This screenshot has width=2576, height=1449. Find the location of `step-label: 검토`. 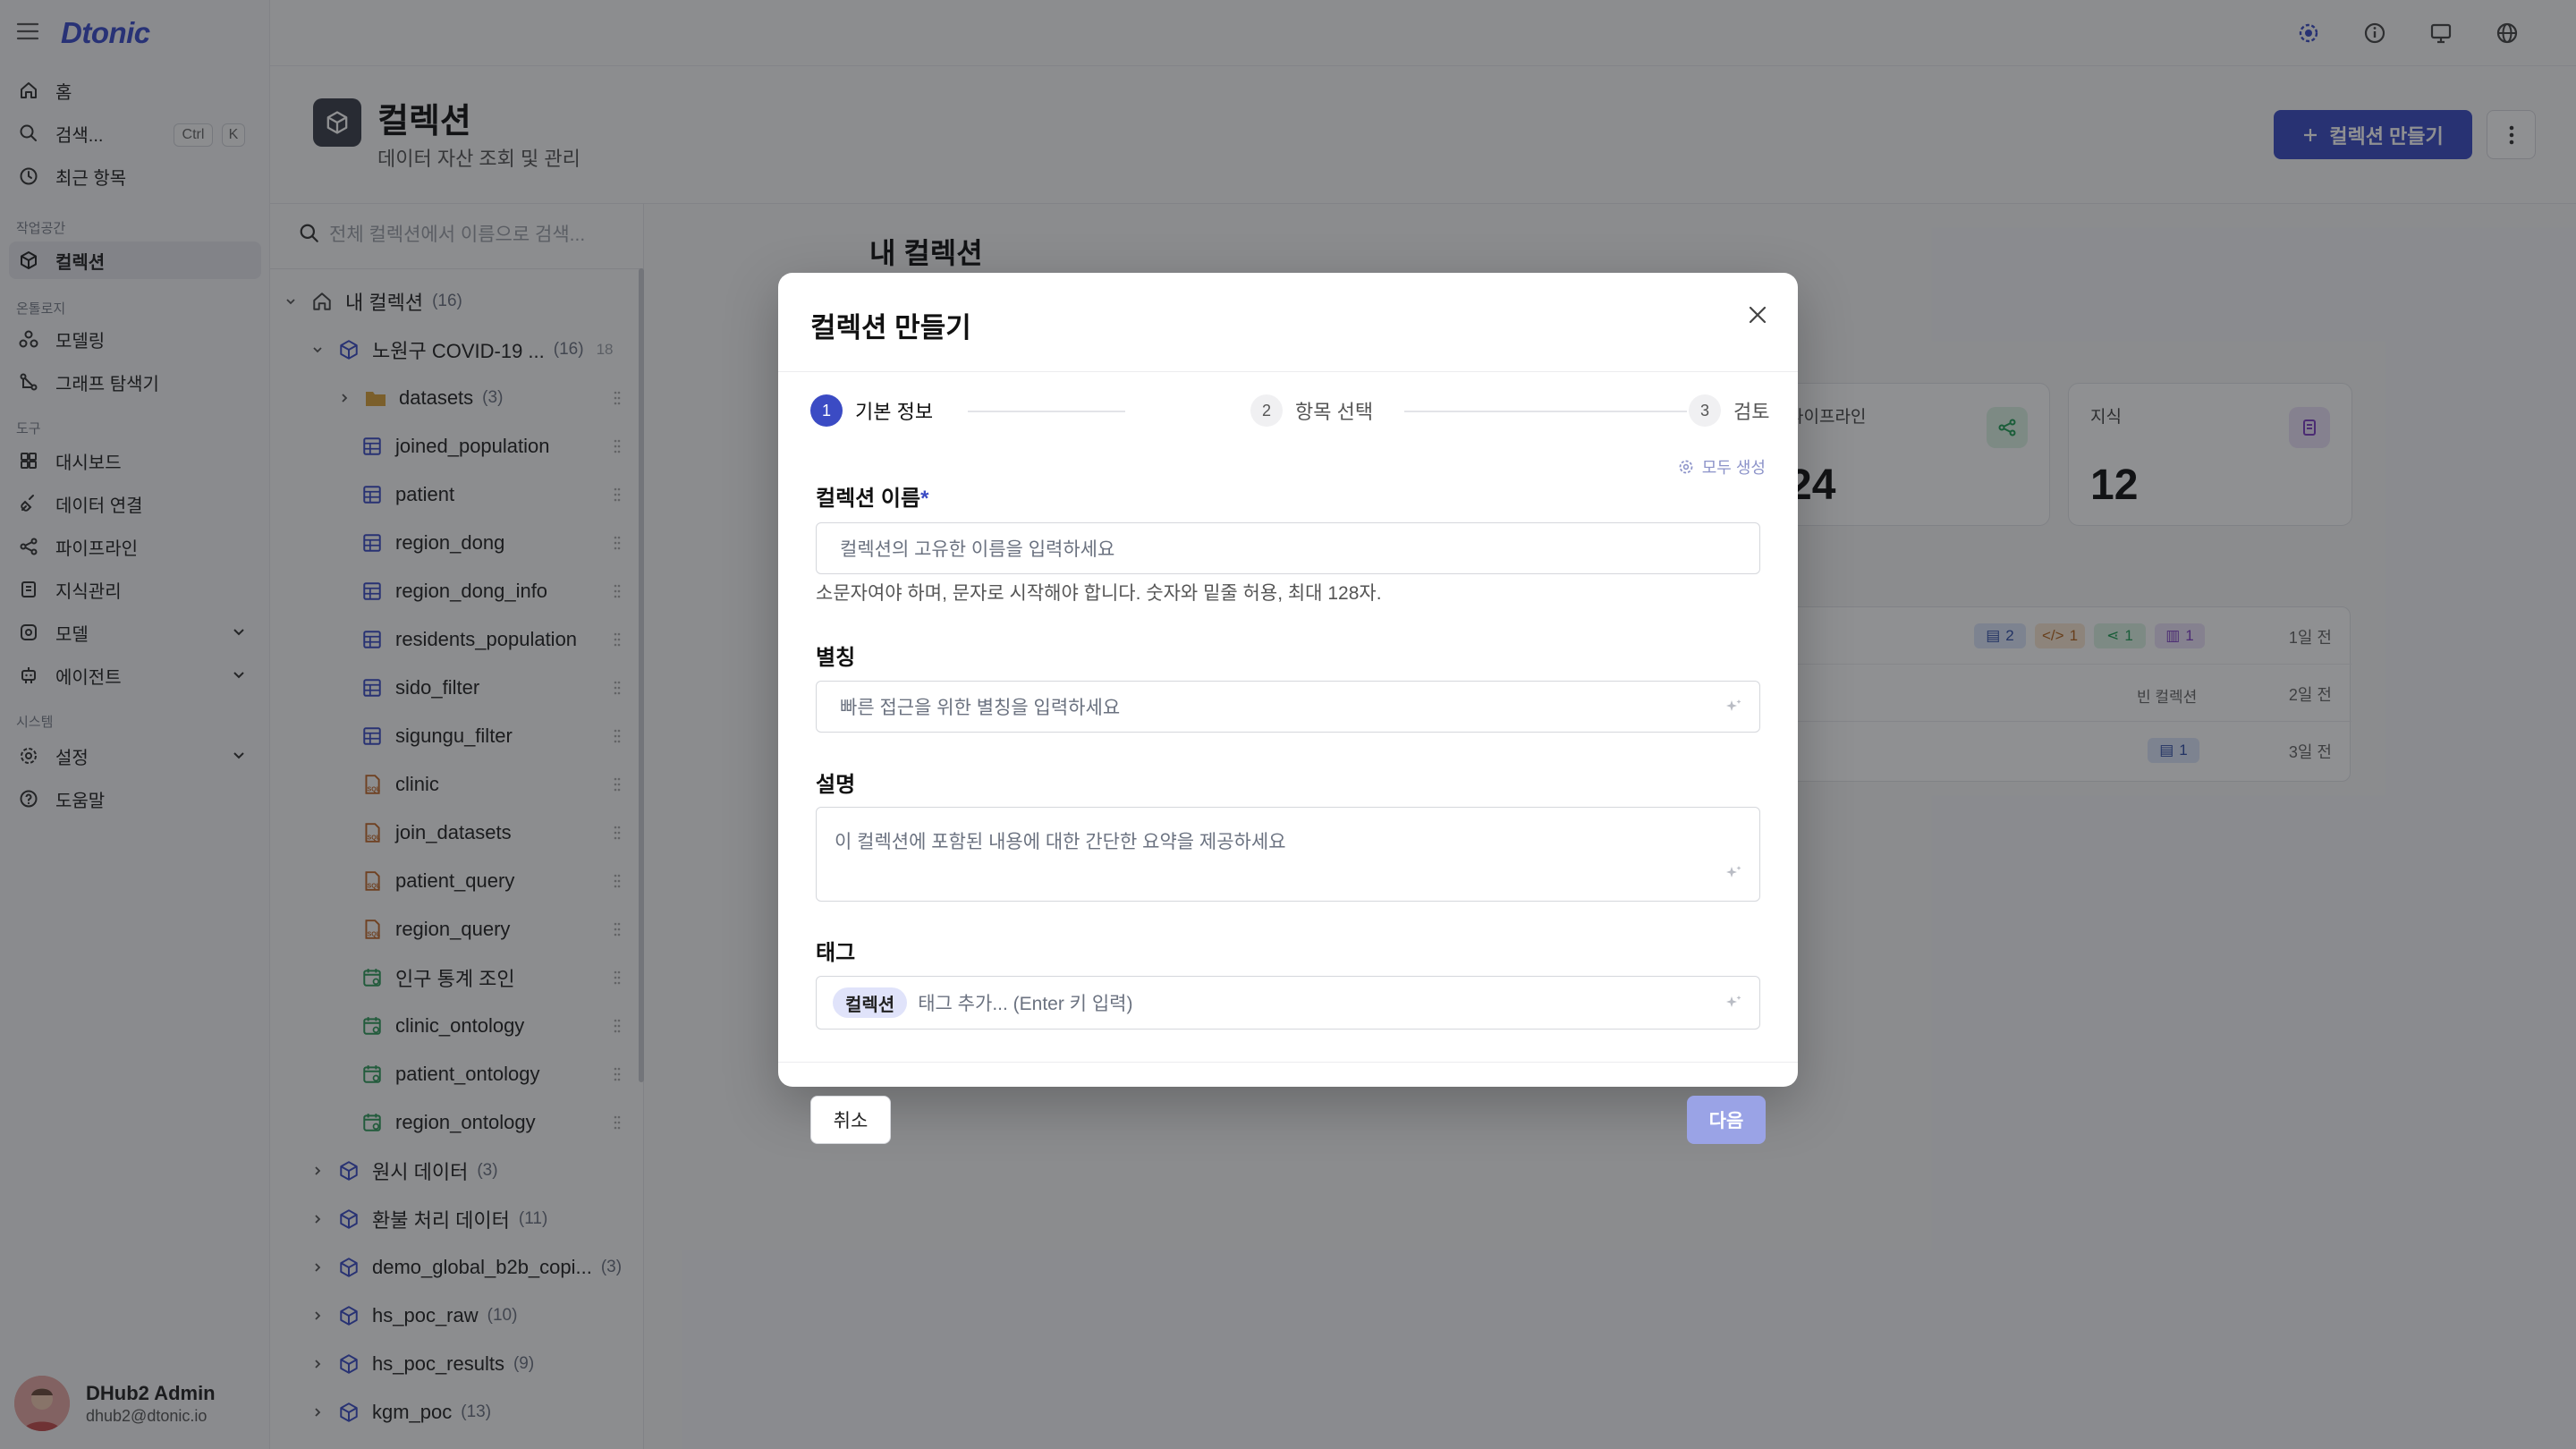

step-label: 검토 is located at coordinates (1751, 412).